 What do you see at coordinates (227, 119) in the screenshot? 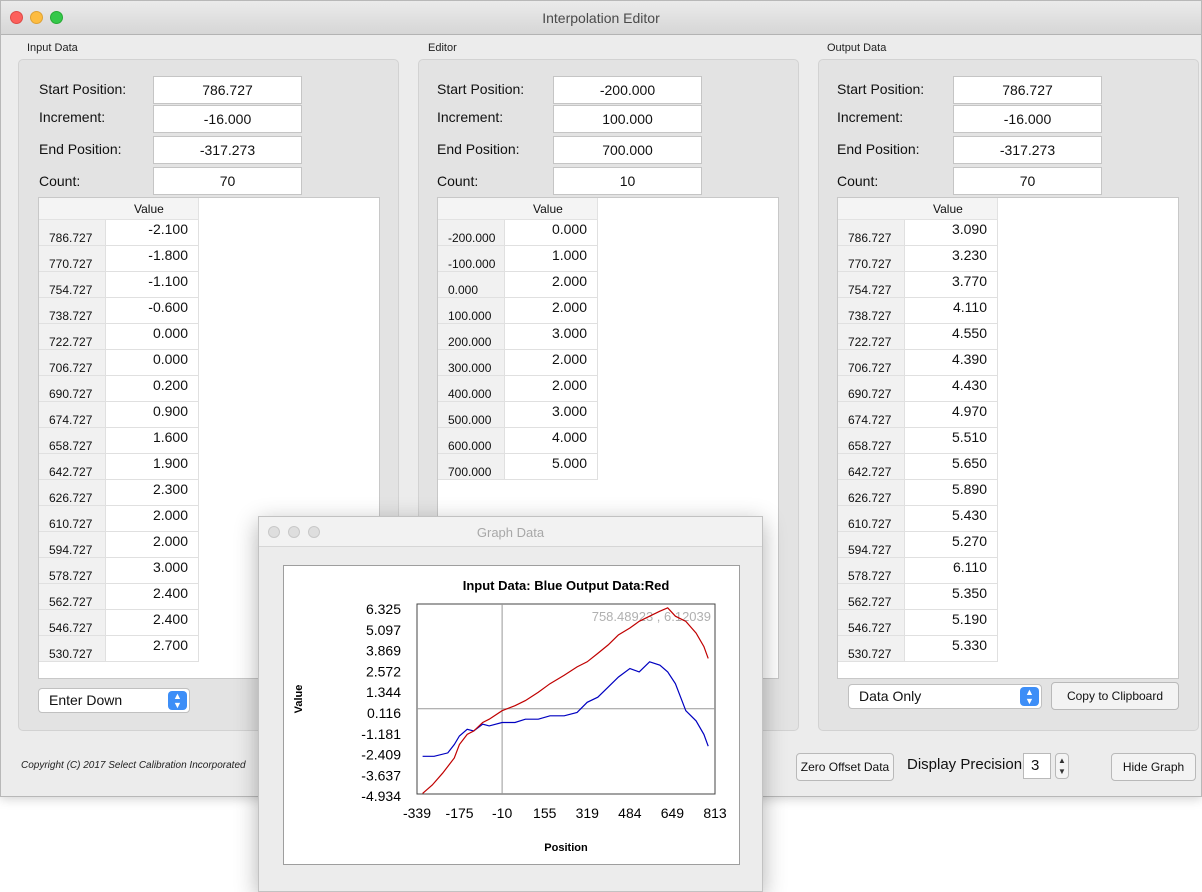
I see `input-increment-field: -16.000` at bounding box center [227, 119].